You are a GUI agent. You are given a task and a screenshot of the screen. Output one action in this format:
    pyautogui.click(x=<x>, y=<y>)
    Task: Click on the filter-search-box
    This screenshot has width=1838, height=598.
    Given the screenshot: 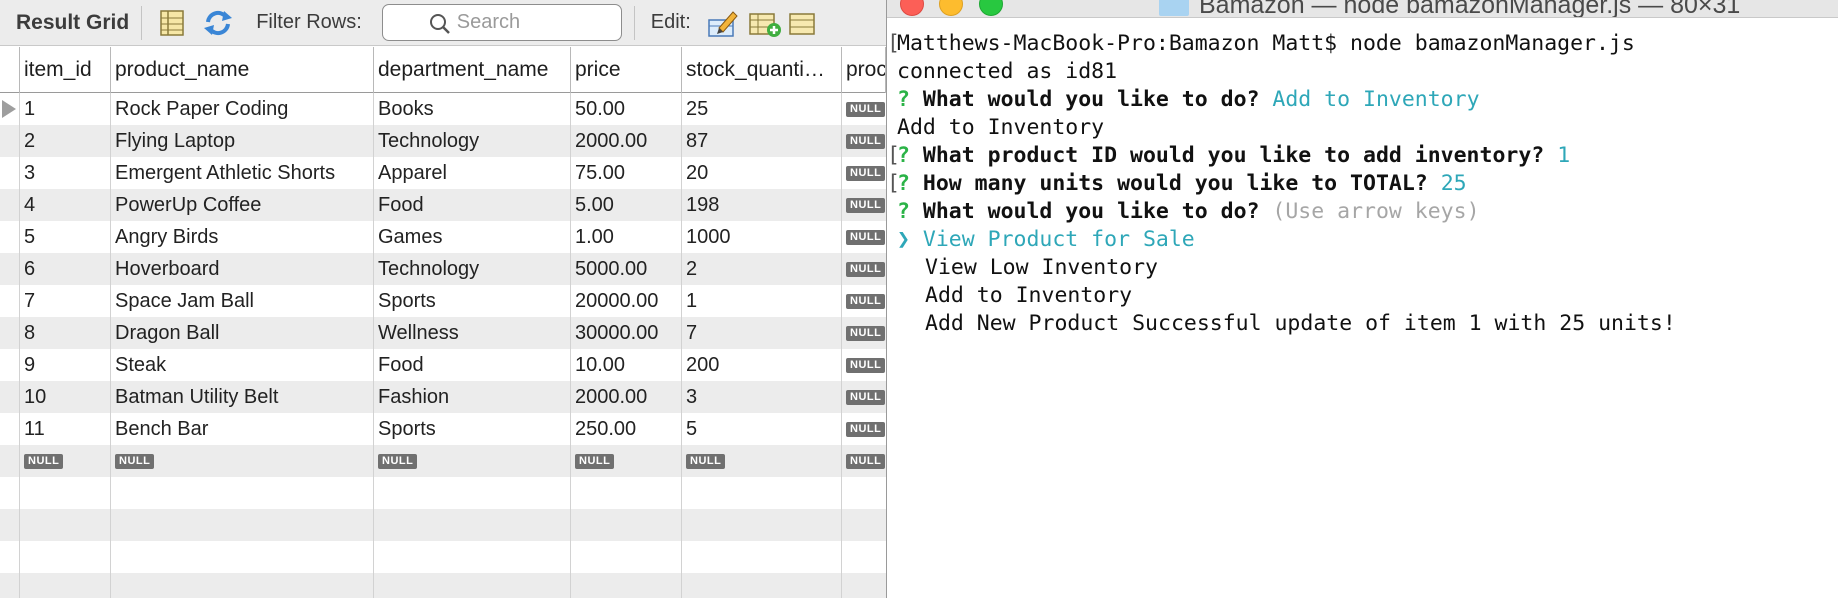 What is the action you would take?
    pyautogui.click(x=504, y=22)
    